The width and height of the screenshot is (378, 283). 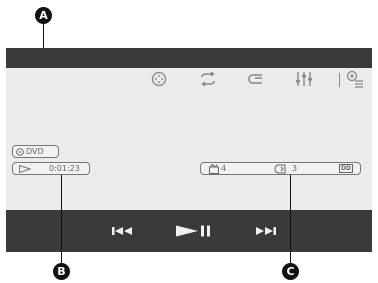 What do you see at coordinates (224, 168) in the screenshot?
I see `title-number: 4` at bounding box center [224, 168].